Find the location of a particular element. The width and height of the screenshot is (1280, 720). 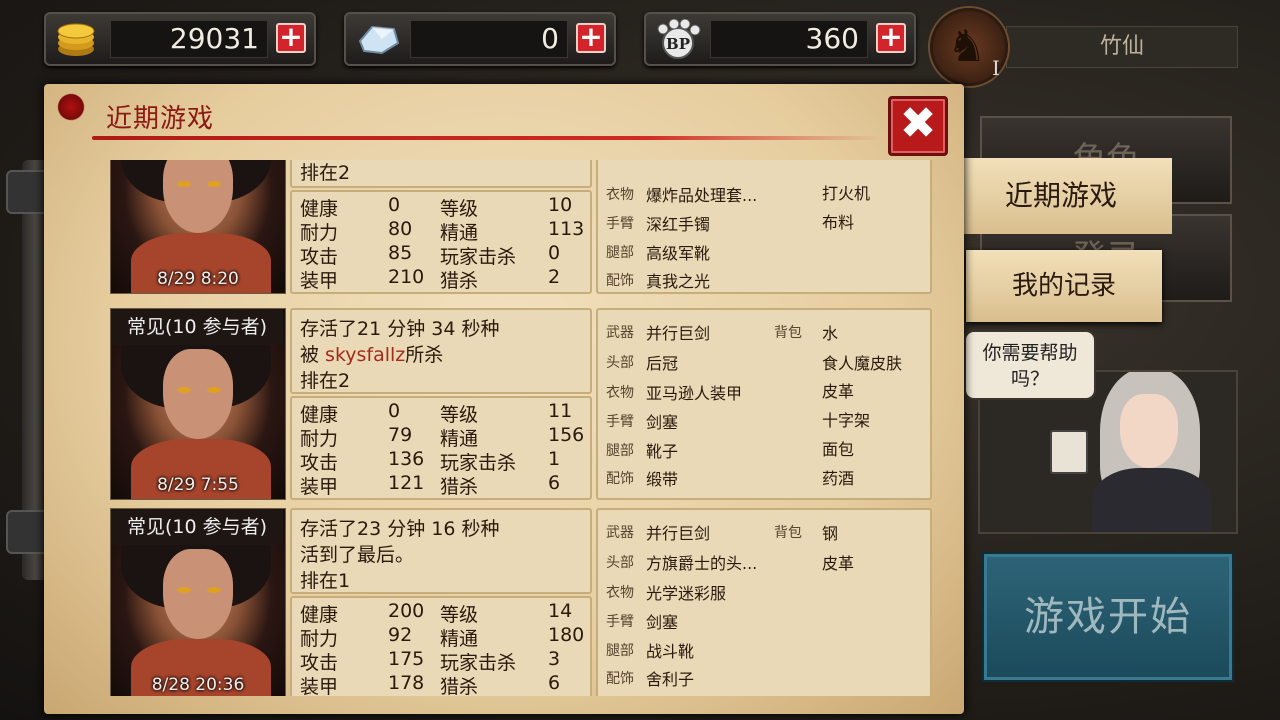

stat-value: 156 is located at coordinates (566, 435).